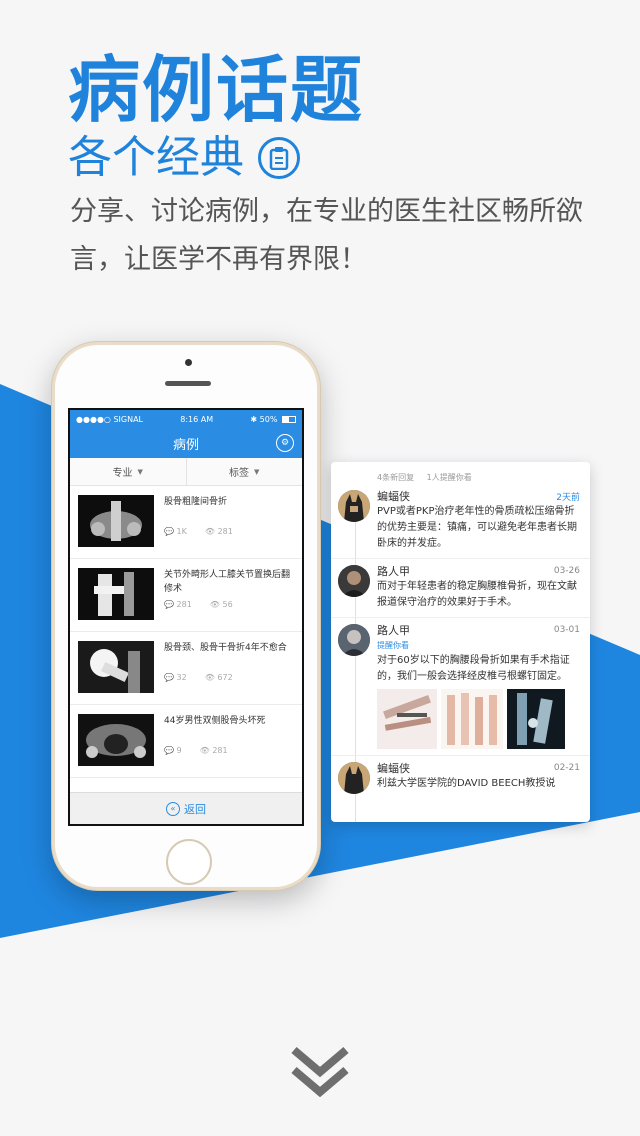 The image size is (640, 1136). I want to click on battery-icon, so click(289, 419).